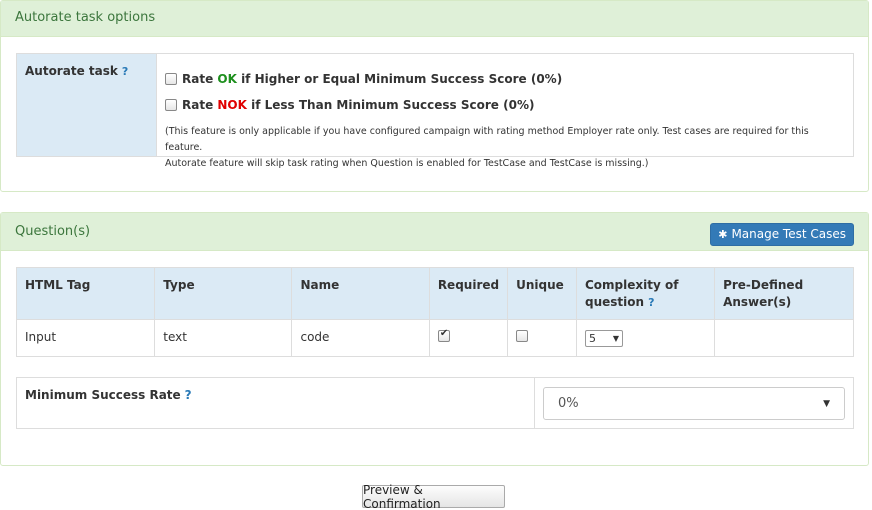 This screenshot has width=872, height=510. What do you see at coordinates (125, 71) in the screenshot?
I see `autorate-help-icon: ?` at bounding box center [125, 71].